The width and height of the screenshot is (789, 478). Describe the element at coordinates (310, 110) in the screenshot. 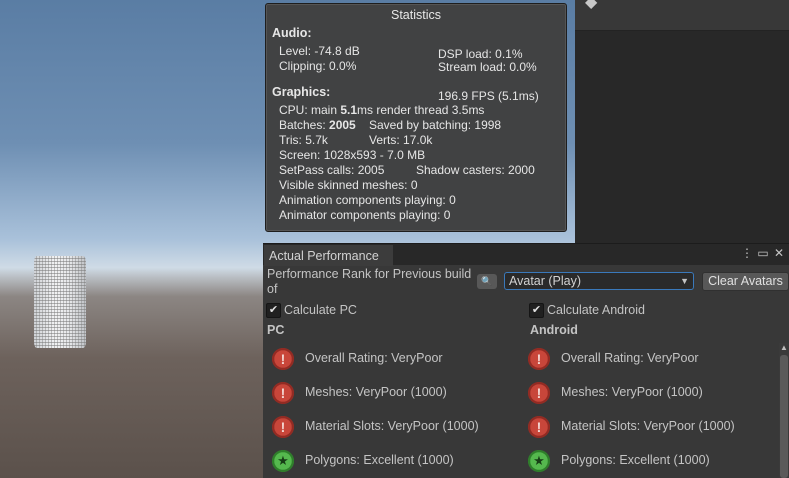

I see `cpu-prefix: CPU: main` at that location.